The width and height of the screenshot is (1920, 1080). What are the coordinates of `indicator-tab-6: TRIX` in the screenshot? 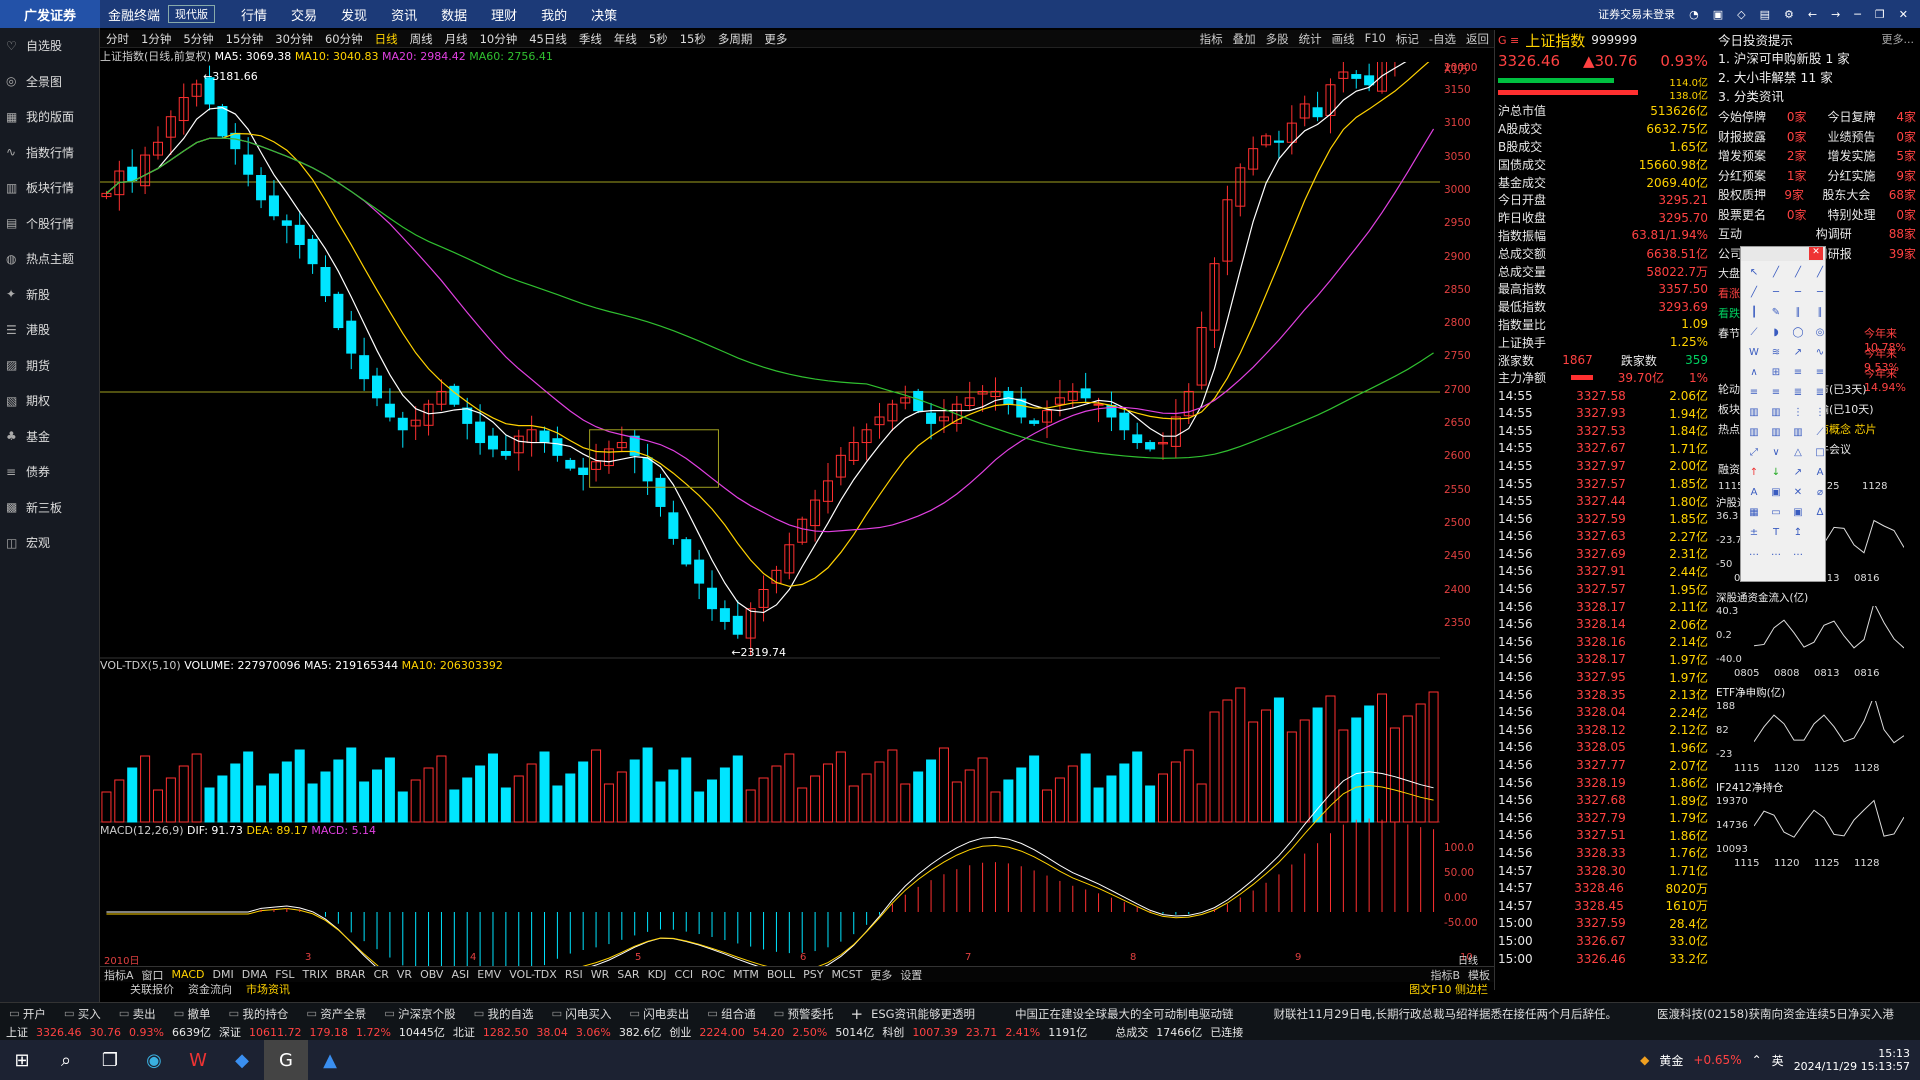 It's located at (314, 974).